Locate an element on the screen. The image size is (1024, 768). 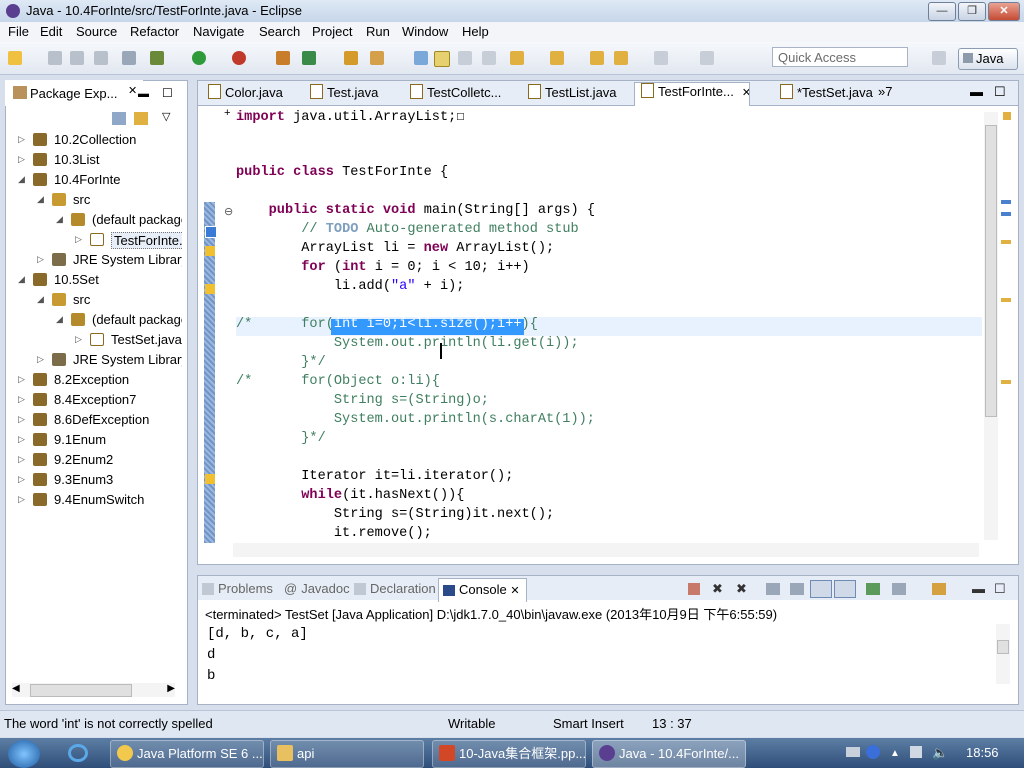
tab-package-explorer: Package Exp... ✕ is located at coordinates (74, 93).